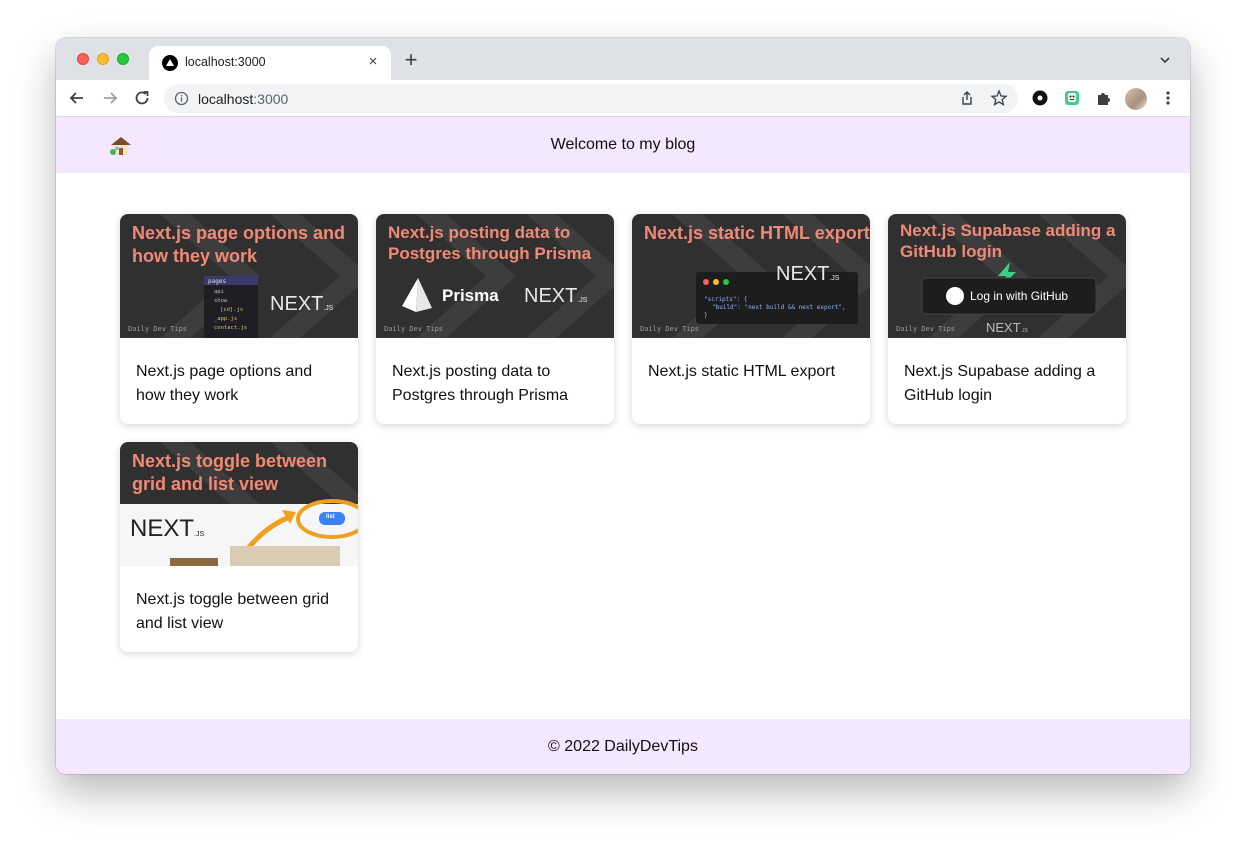  Describe the element at coordinates (706, 315) in the screenshot. I see `code-line: }` at that location.